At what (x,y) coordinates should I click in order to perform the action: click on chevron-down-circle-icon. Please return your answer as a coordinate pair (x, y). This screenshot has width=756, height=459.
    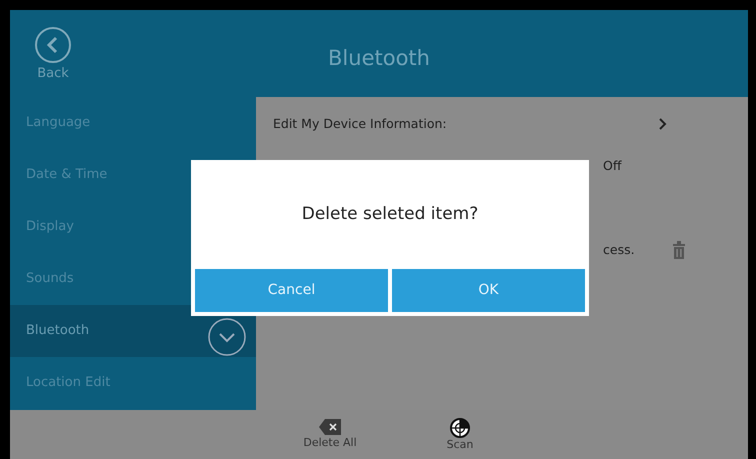
    Looking at the image, I should click on (227, 337).